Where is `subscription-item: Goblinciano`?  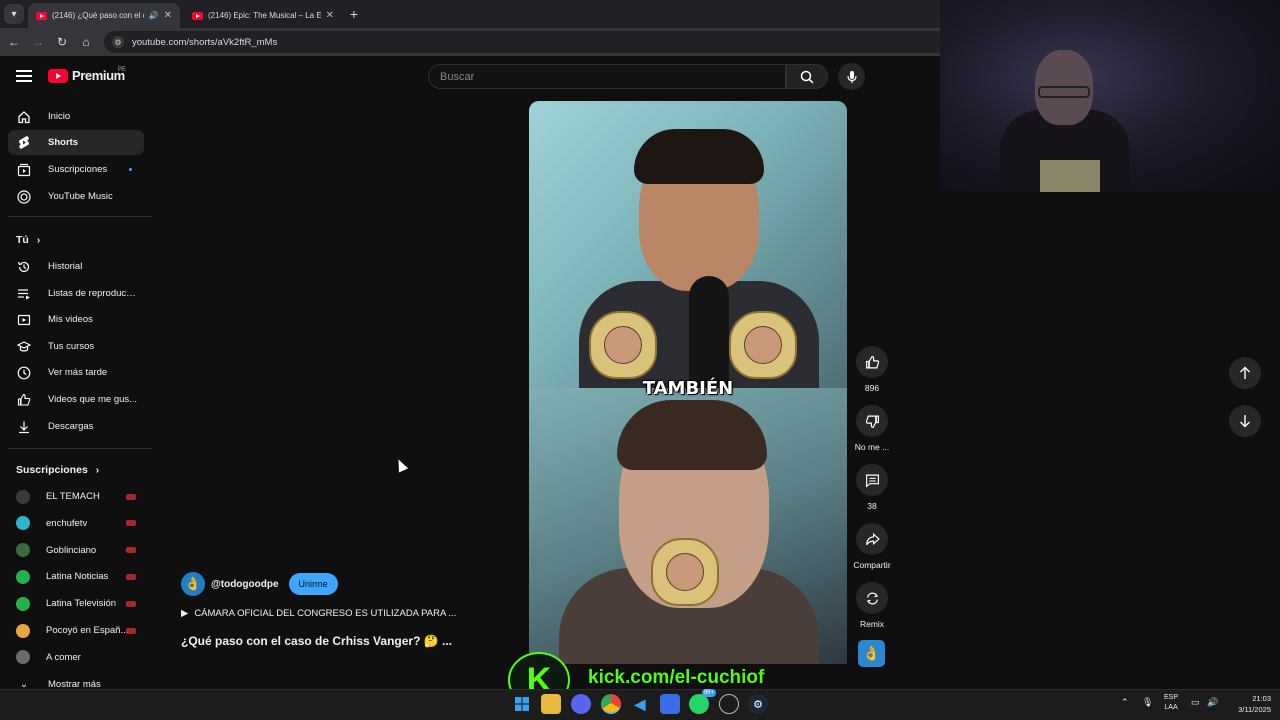 subscription-item: Goblinciano is located at coordinates (76, 550).